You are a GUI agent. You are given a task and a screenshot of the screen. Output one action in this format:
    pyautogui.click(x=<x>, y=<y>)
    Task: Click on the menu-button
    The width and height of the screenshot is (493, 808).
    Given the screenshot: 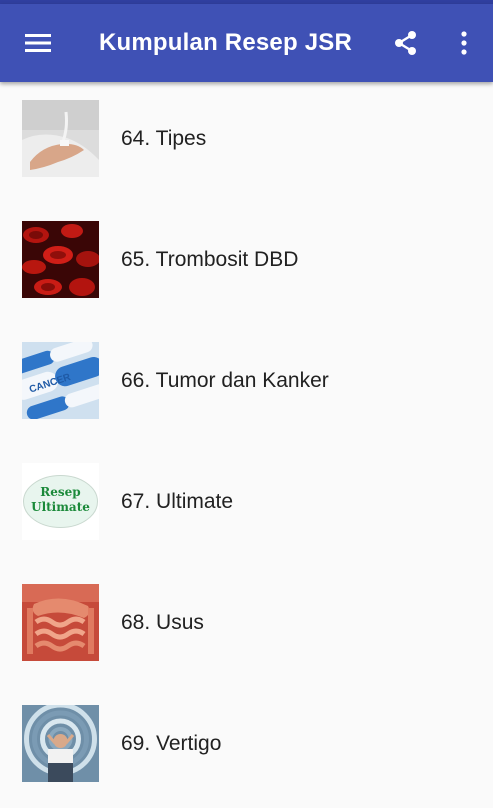 What is the action you would take?
    pyautogui.click(x=38, y=43)
    